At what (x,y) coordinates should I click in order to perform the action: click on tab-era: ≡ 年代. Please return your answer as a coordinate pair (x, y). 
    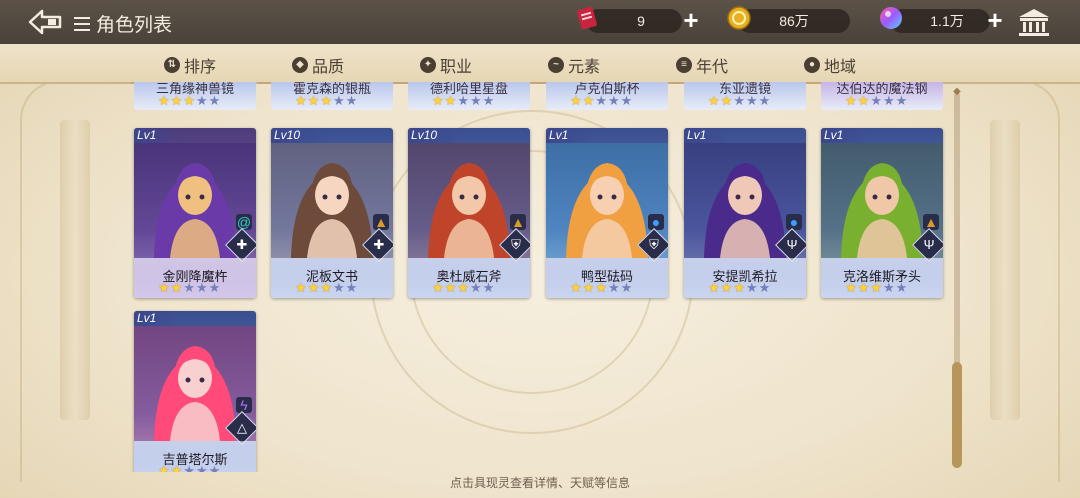
    Looking at the image, I should click on (702, 68).